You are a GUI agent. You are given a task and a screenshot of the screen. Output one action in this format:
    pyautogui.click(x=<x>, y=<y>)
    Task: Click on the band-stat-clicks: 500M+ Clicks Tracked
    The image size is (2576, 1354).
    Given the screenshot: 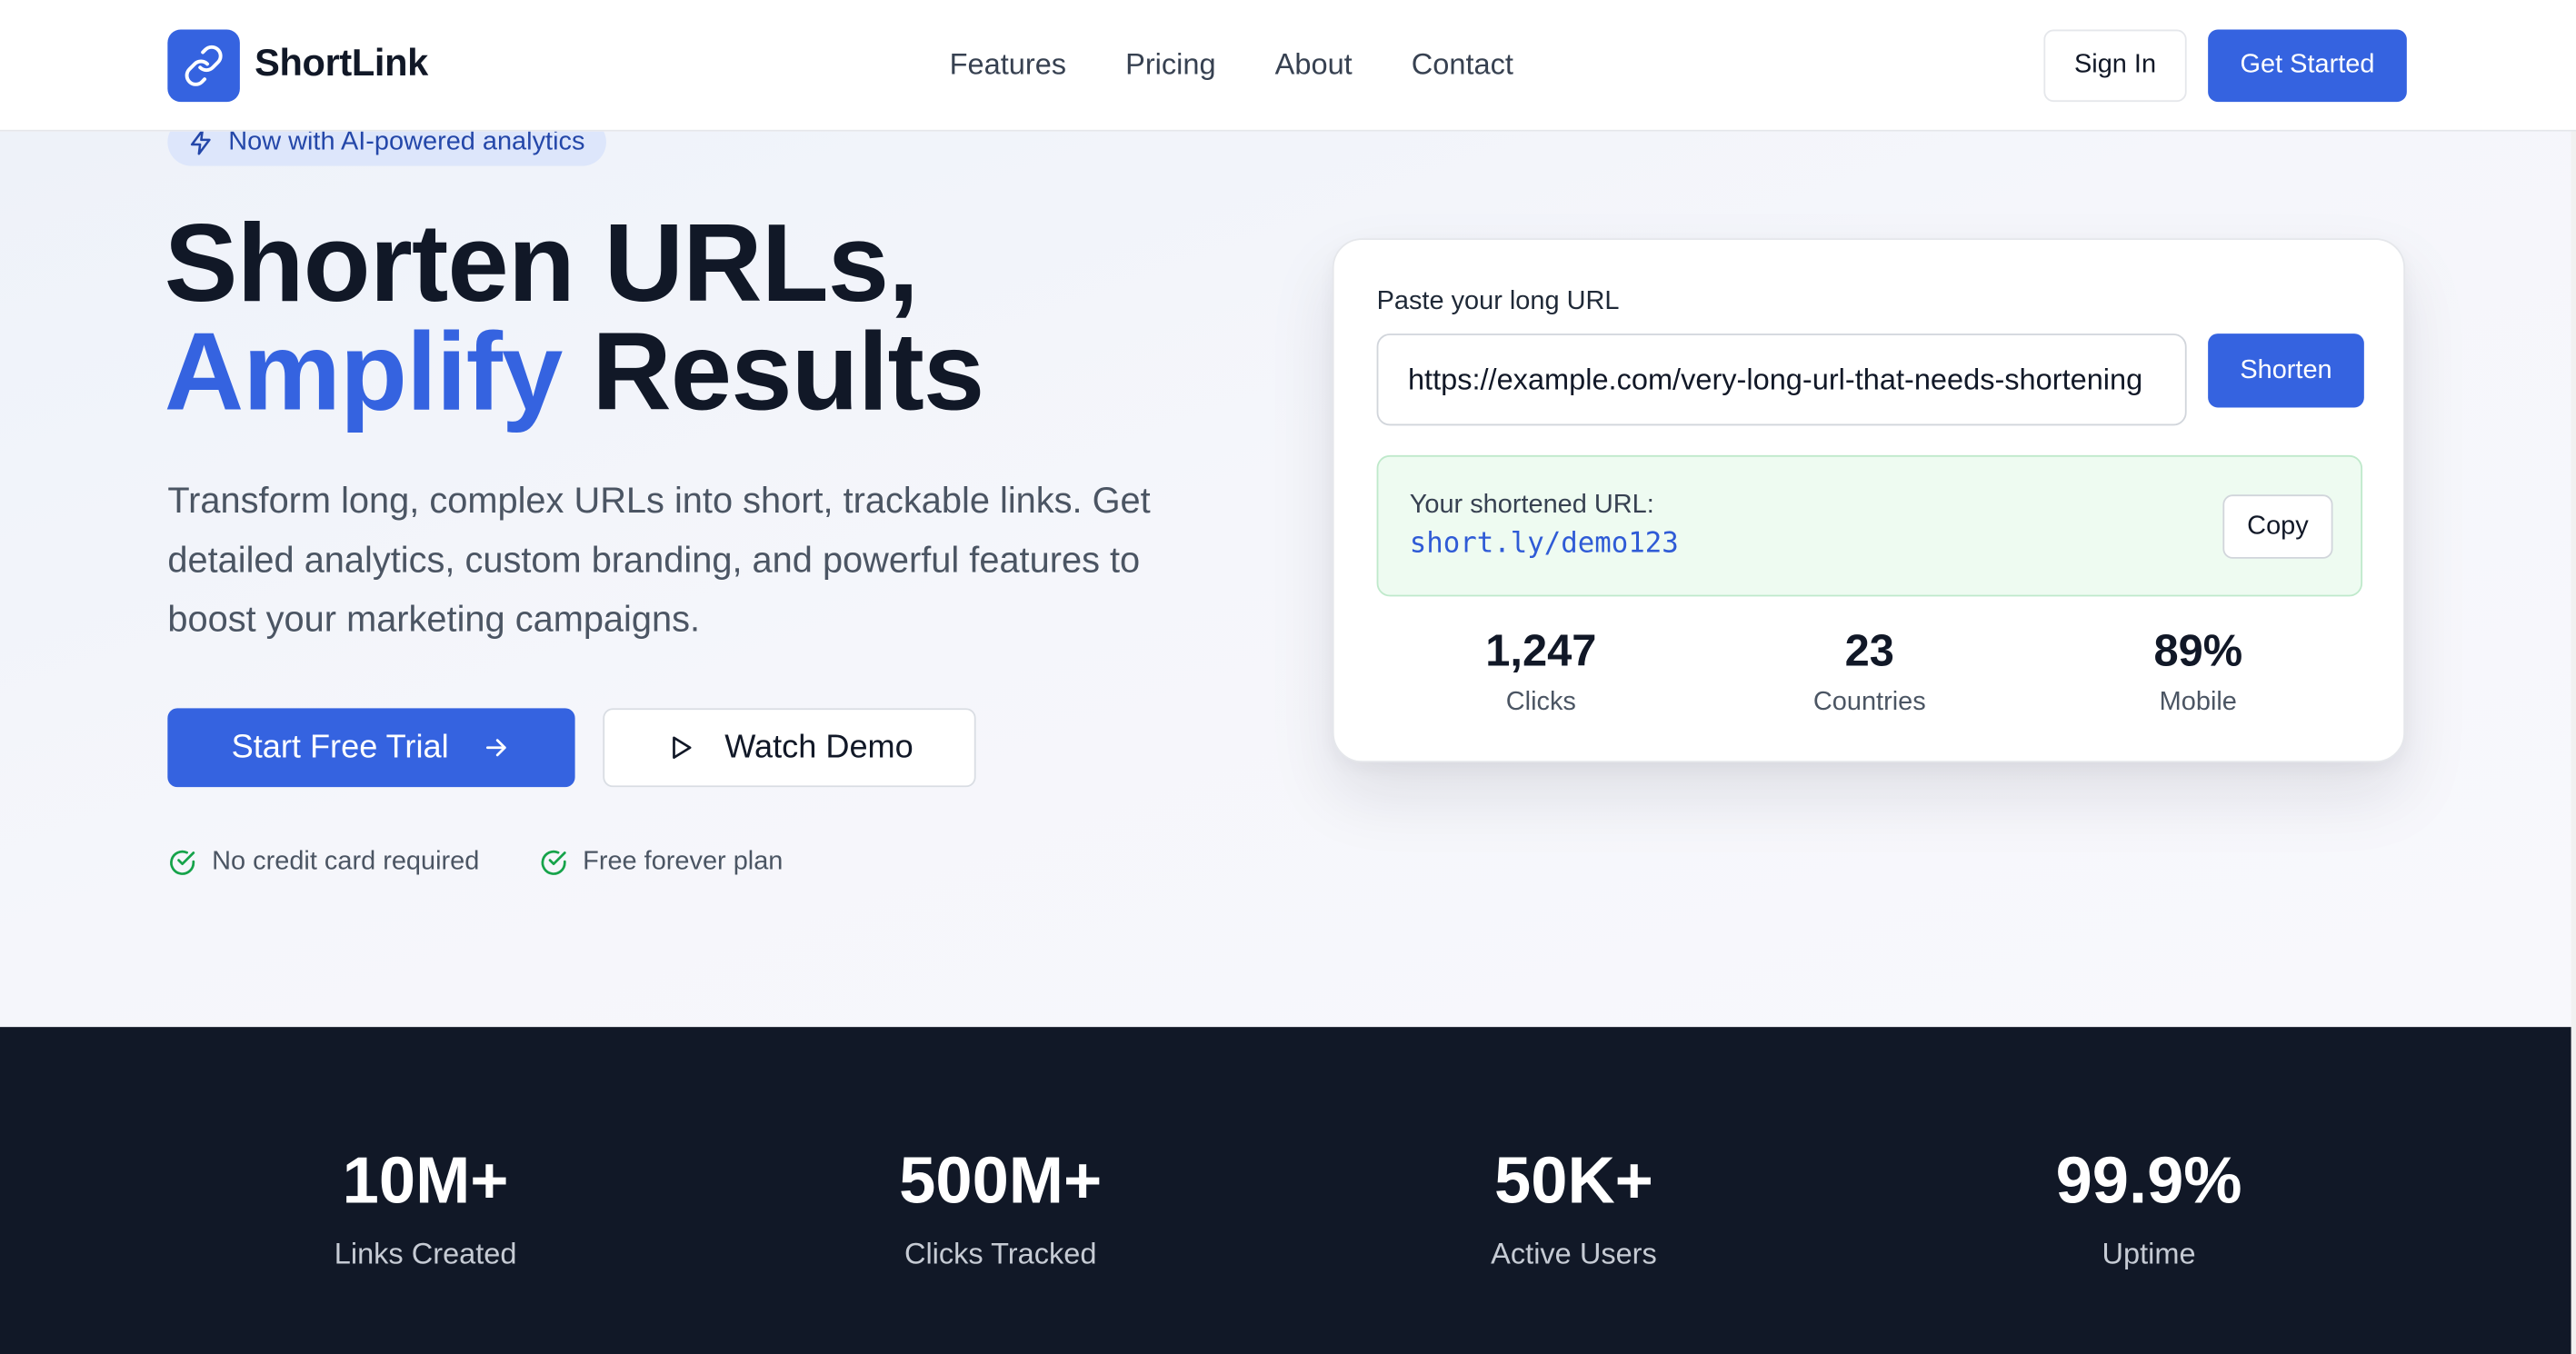 What is the action you would take?
    pyautogui.click(x=1000, y=1208)
    